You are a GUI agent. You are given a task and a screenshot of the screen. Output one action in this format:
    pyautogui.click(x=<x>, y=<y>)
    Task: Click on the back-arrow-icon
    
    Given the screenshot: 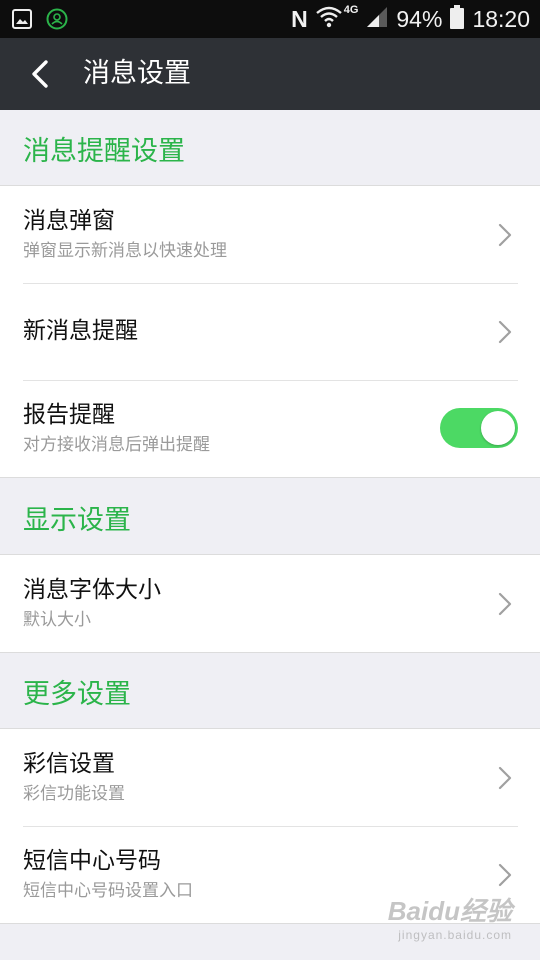 What is the action you would take?
    pyautogui.click(x=40, y=74)
    